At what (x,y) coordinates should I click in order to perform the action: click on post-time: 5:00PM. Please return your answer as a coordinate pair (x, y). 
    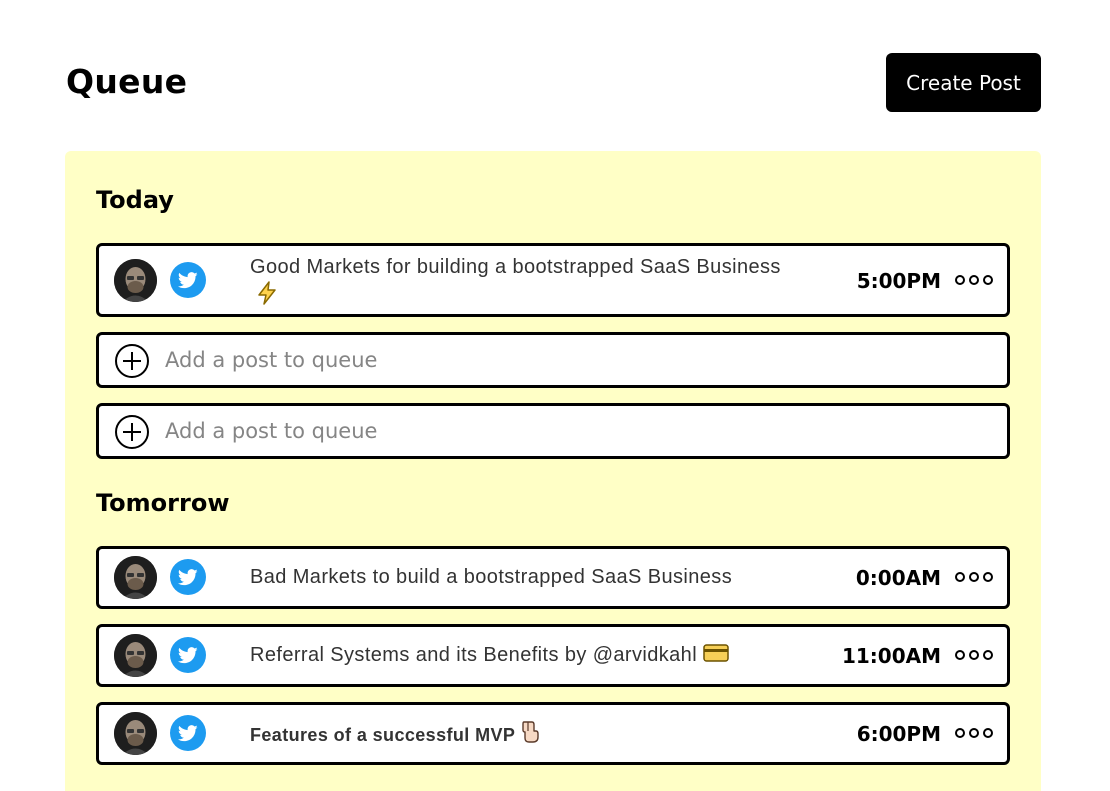
    Looking at the image, I should click on (898, 281).